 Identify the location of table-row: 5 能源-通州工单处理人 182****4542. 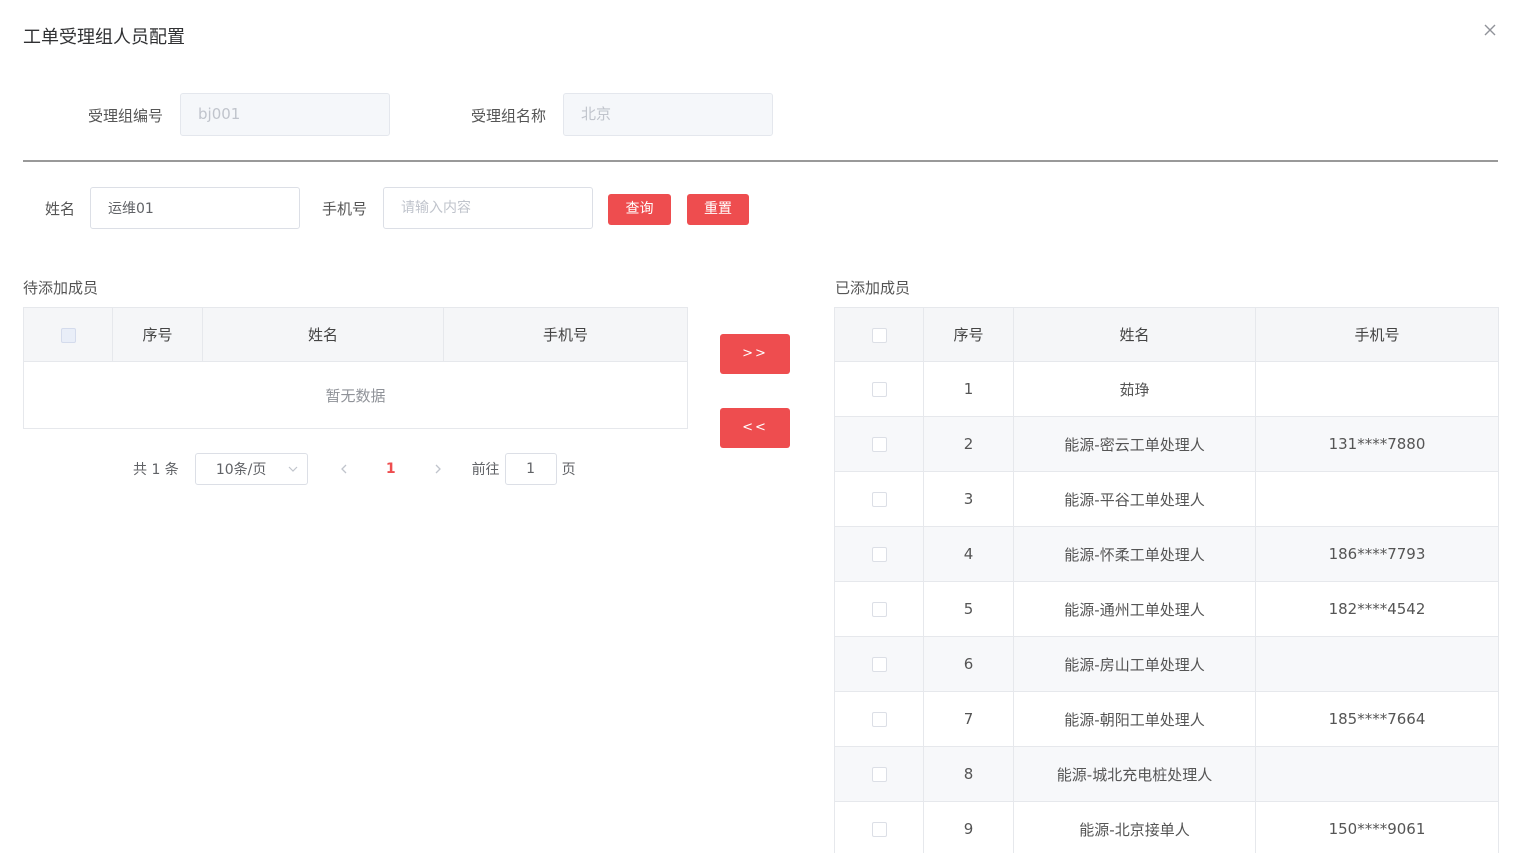
(1166, 609).